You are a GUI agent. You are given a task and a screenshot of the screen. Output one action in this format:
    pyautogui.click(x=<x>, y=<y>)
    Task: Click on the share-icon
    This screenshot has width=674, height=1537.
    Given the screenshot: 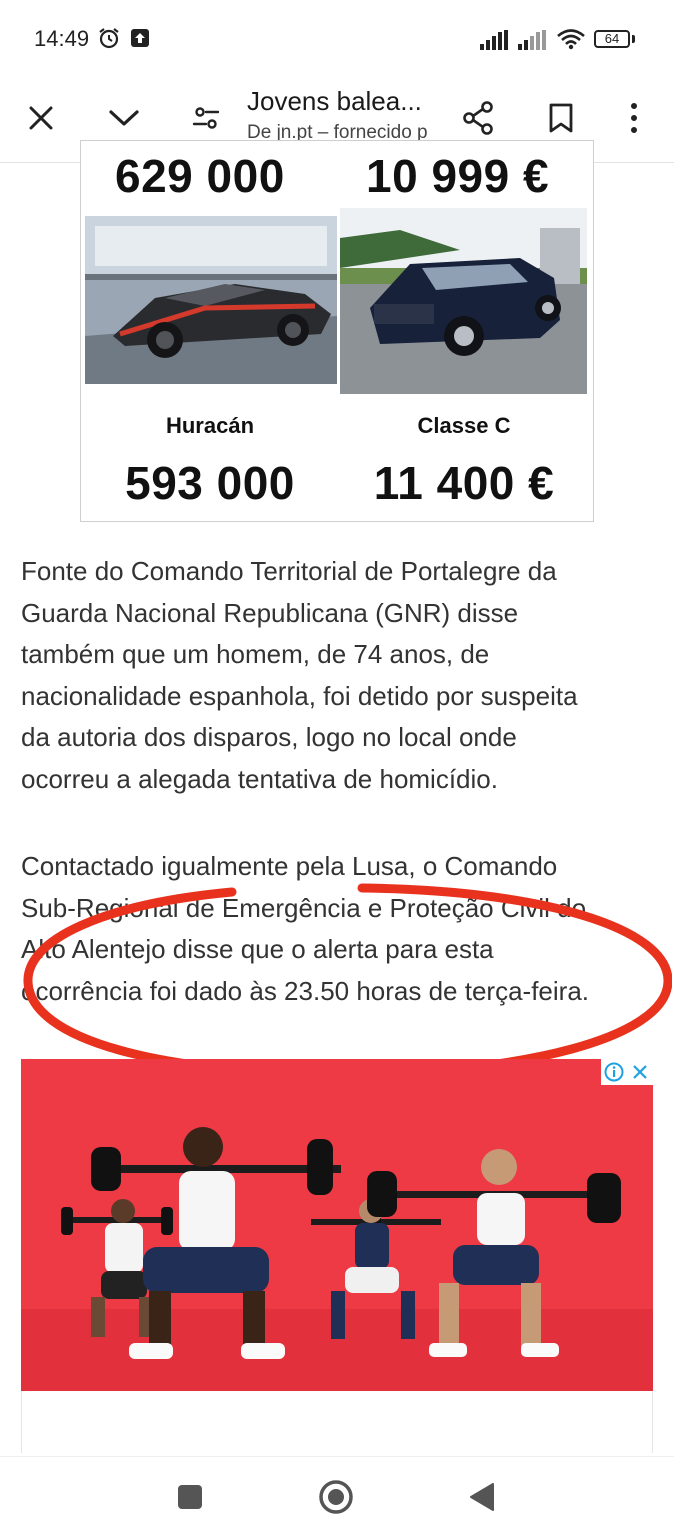 What is the action you would take?
    pyautogui.click(x=478, y=118)
    